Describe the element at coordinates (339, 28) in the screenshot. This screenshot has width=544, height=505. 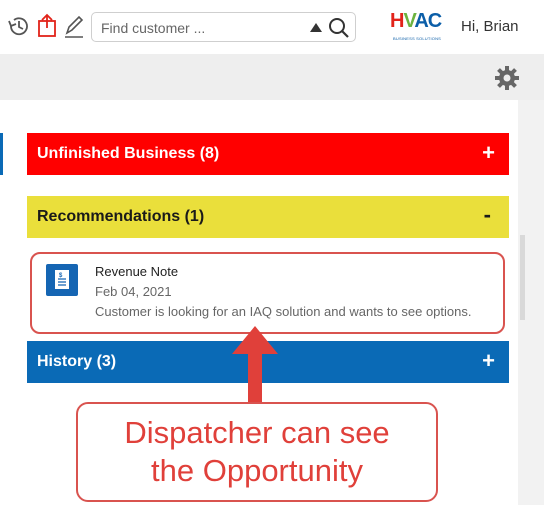
I see `search-icon` at that location.